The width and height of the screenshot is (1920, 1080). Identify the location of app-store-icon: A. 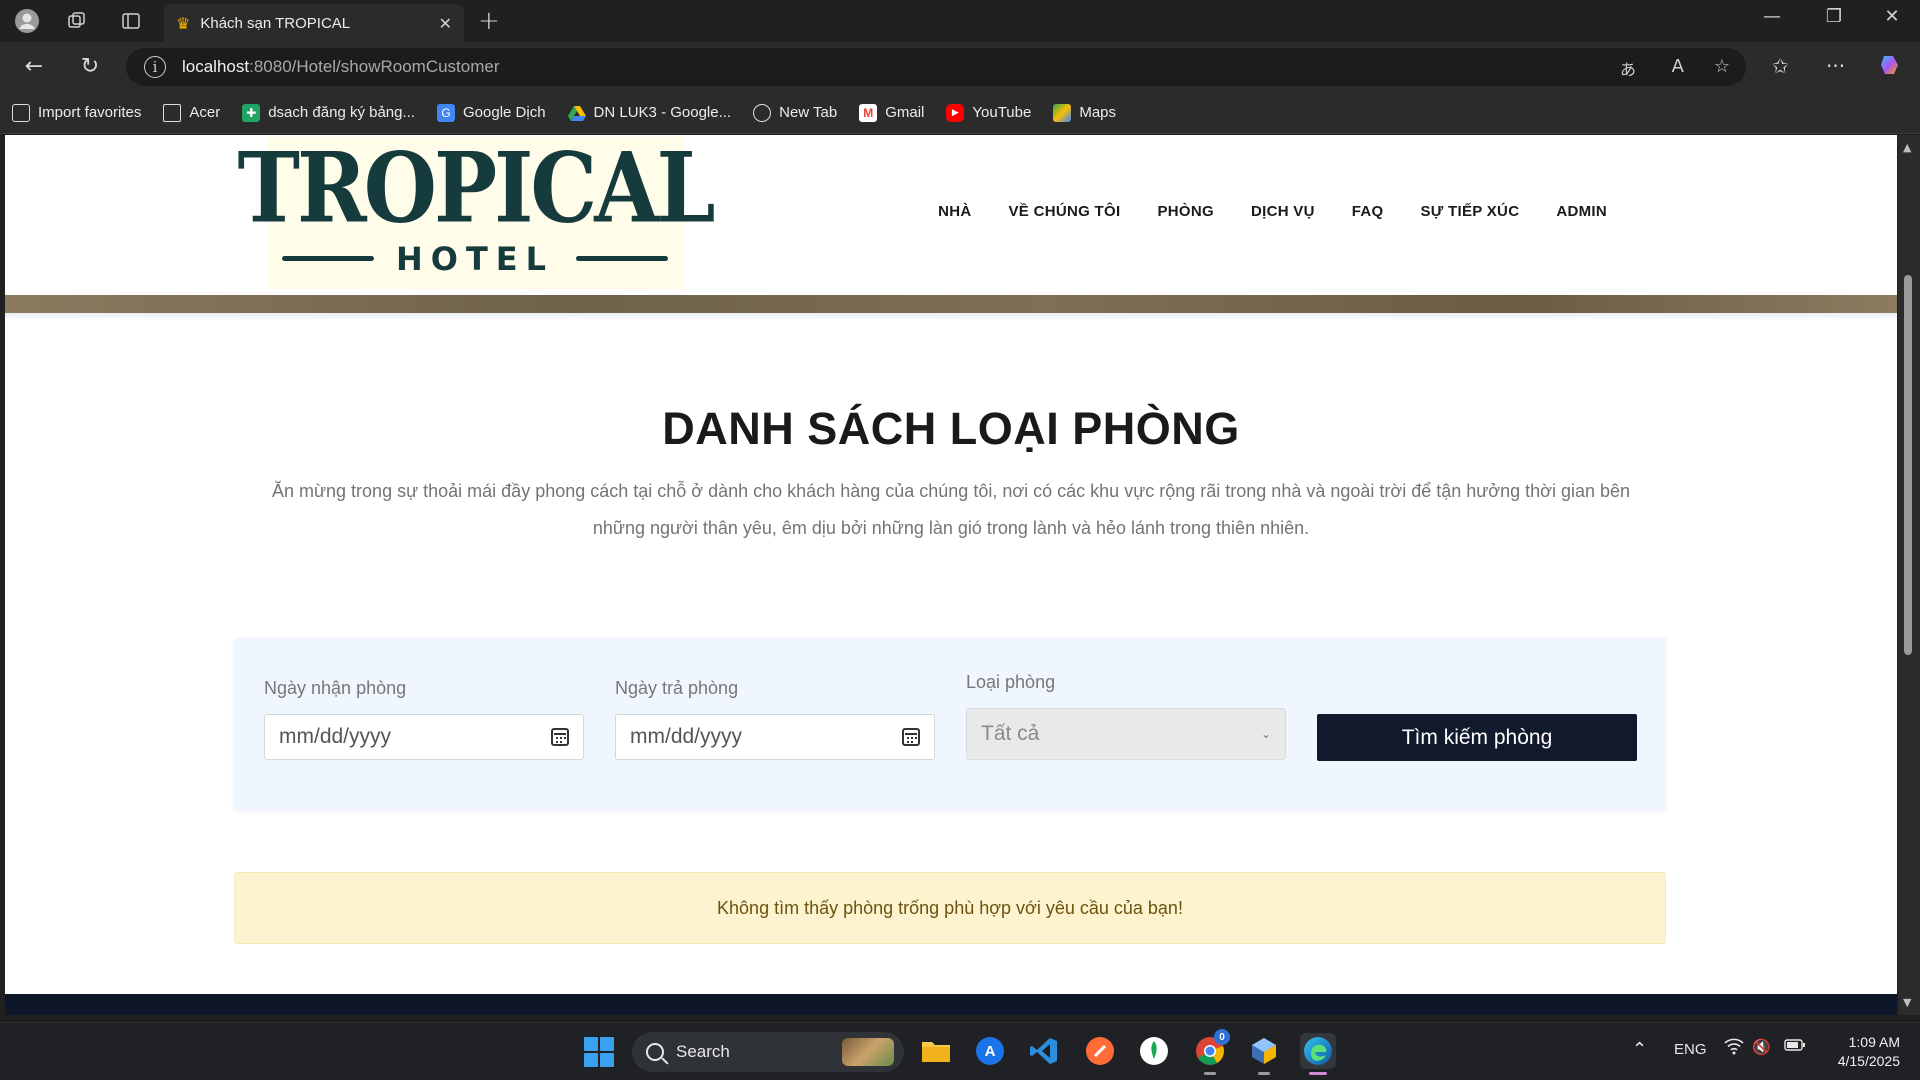
(990, 1051).